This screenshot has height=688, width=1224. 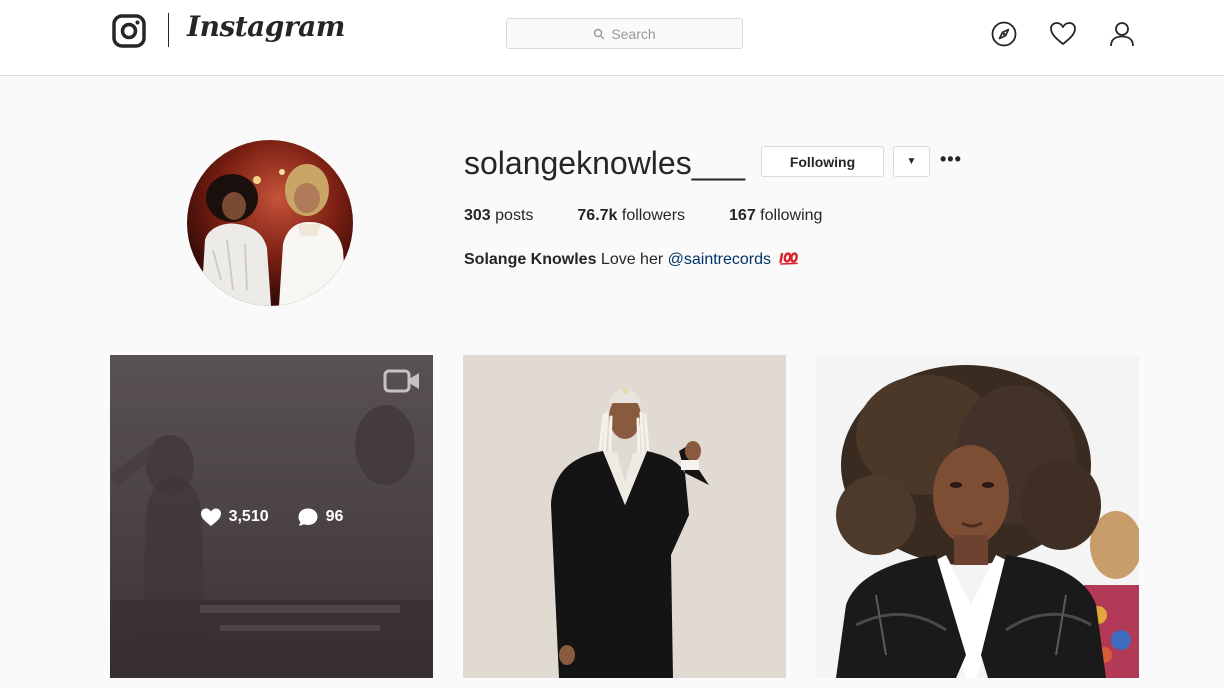 What do you see at coordinates (334, 516) in the screenshot?
I see `post-comments-count: 96` at bounding box center [334, 516].